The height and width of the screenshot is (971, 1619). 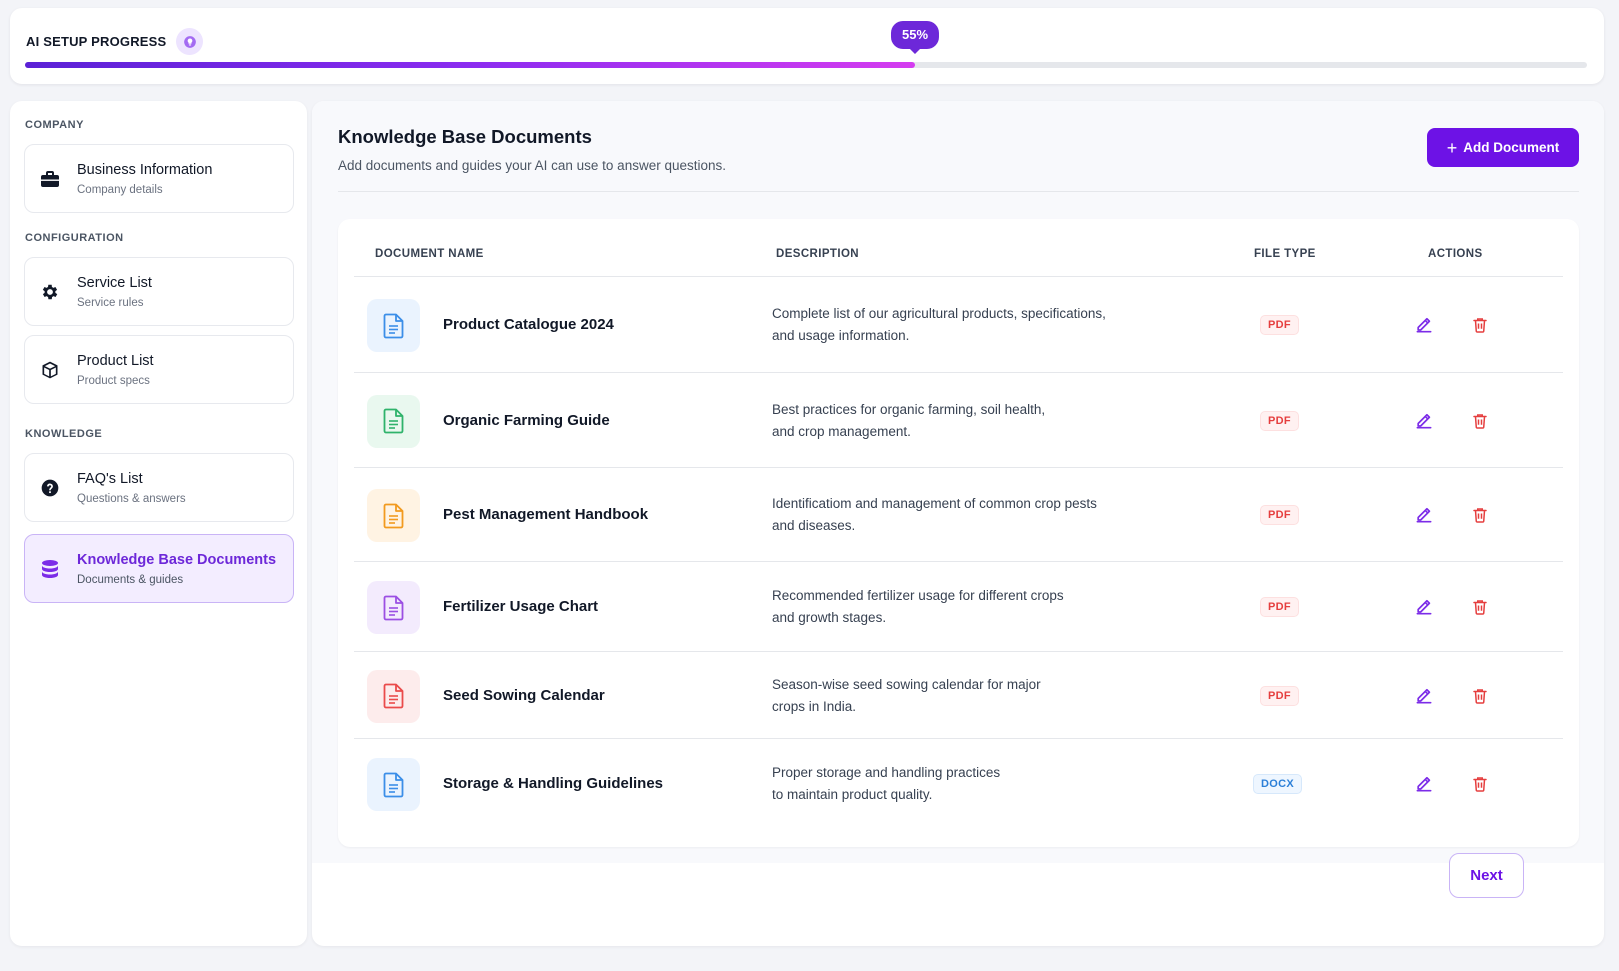 I want to click on section-label-configuration: CONFIGURATION, so click(x=74, y=238).